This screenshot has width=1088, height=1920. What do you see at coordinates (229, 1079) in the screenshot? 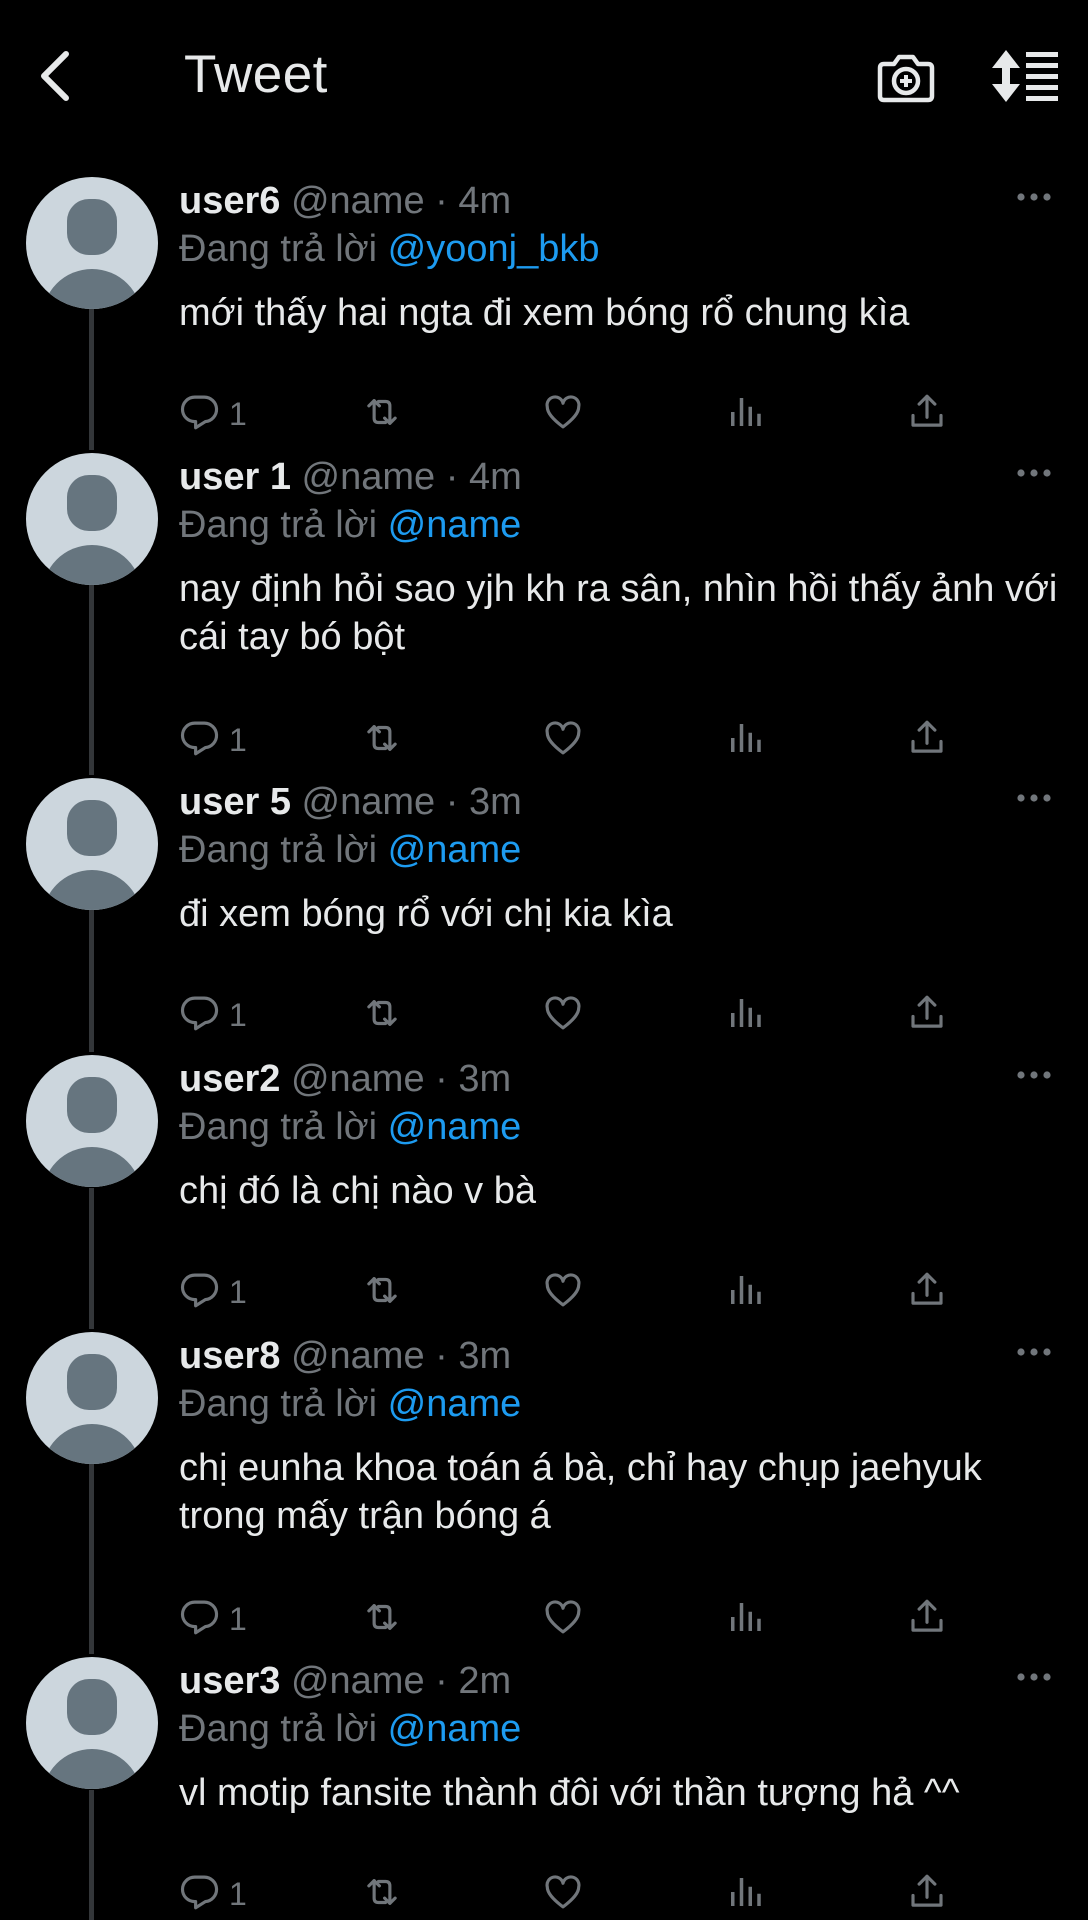
I see `username: user2` at bounding box center [229, 1079].